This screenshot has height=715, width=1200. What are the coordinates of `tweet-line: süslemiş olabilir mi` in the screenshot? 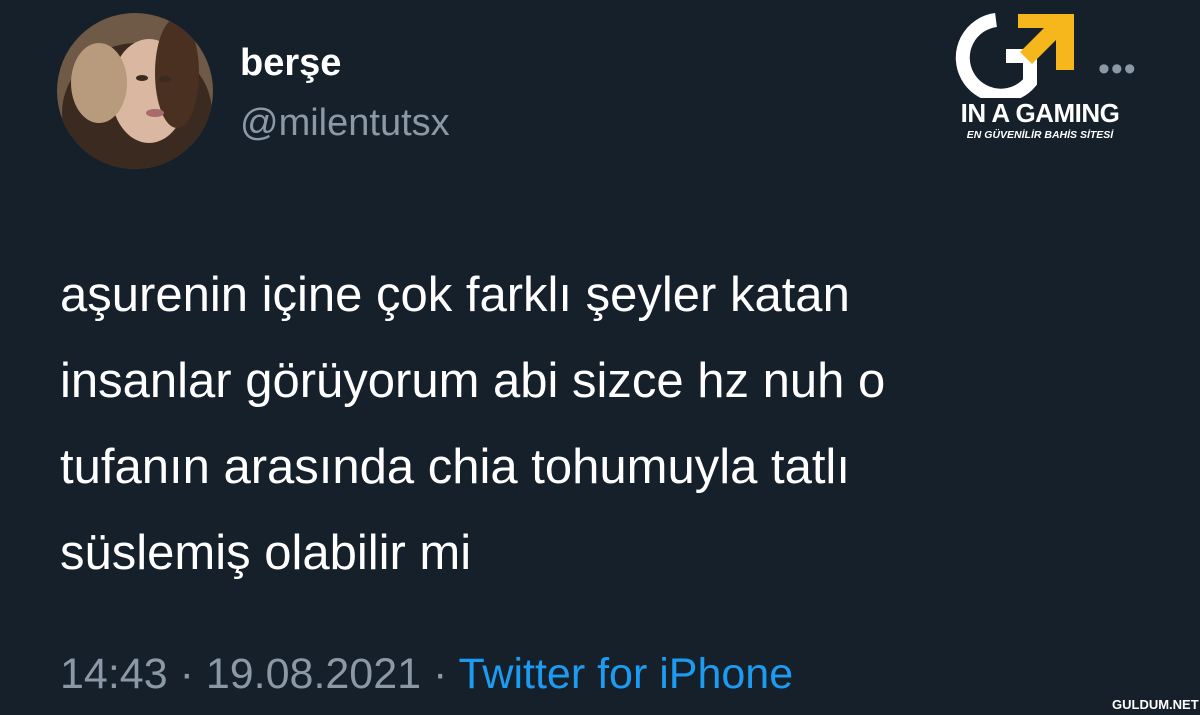 It's located at (266, 553).